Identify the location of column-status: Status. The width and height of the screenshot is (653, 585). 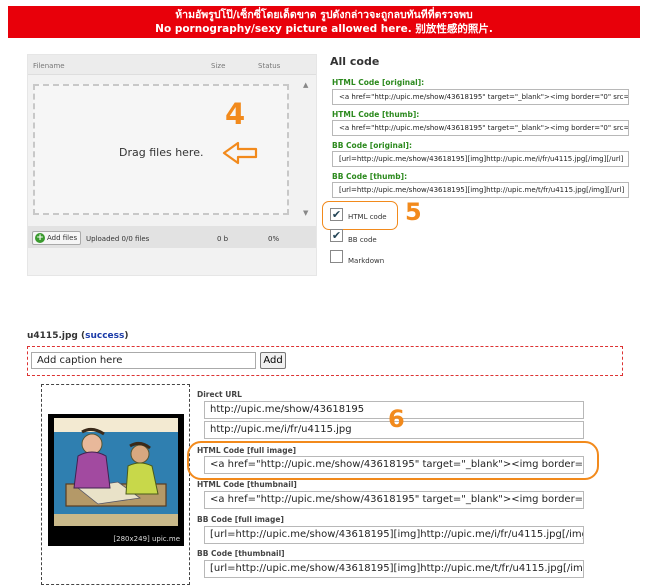
(269, 66).